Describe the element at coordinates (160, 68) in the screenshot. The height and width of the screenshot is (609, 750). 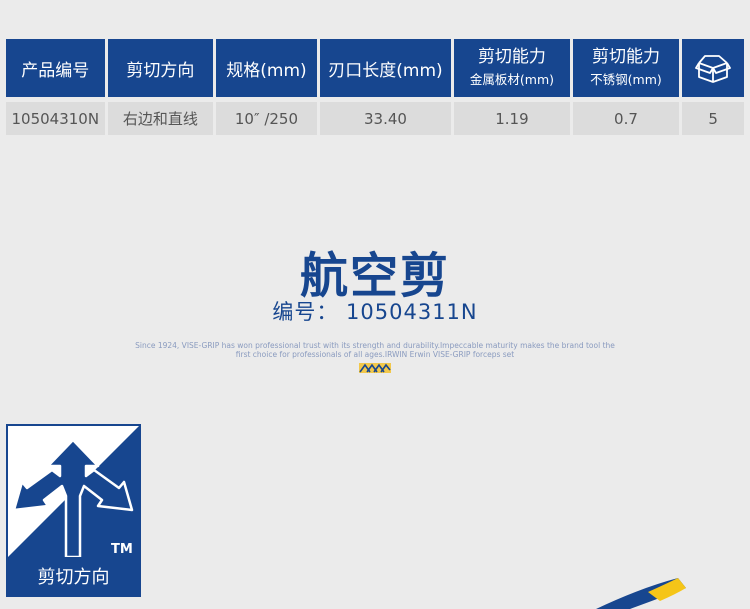
I see `header-cut-direction: 剪切方向` at that location.